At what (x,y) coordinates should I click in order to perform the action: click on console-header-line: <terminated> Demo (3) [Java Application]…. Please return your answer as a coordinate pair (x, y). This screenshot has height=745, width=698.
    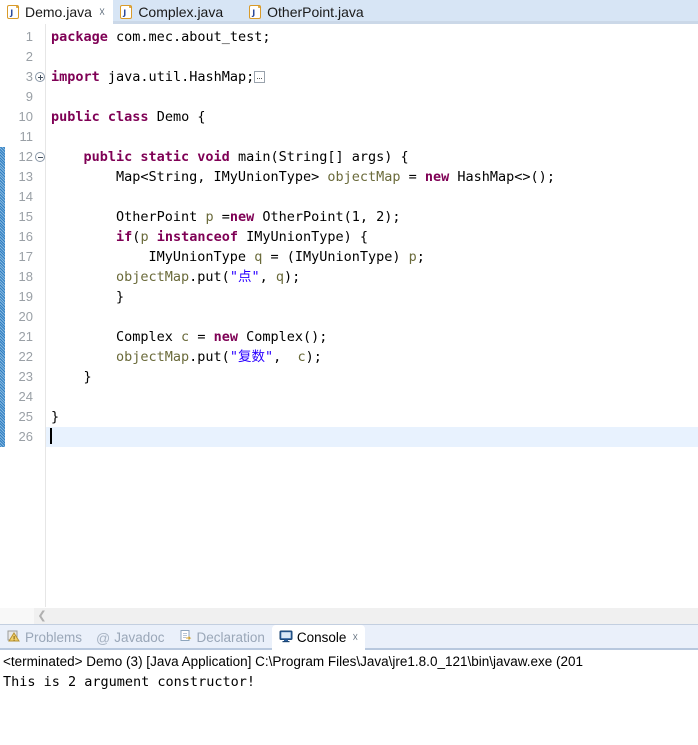
    Looking at the image, I should click on (293, 661).